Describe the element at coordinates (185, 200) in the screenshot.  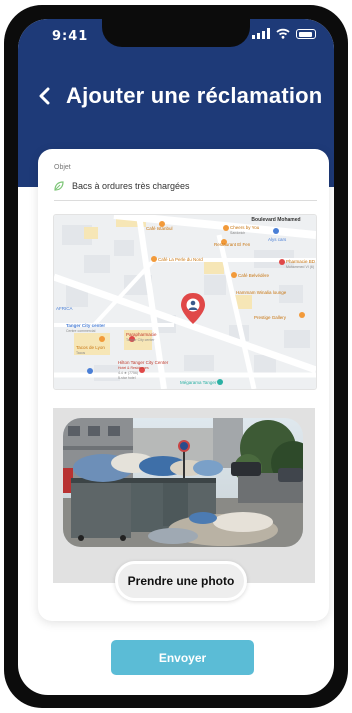
I see `field-underline` at that location.